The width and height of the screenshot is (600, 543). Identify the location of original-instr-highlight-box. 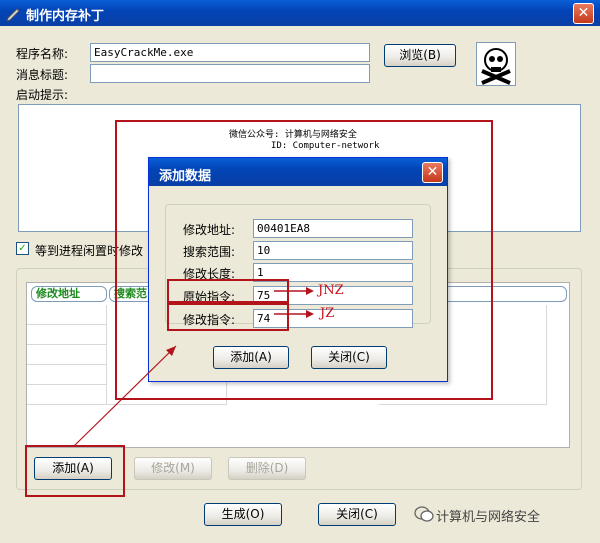
(228, 291).